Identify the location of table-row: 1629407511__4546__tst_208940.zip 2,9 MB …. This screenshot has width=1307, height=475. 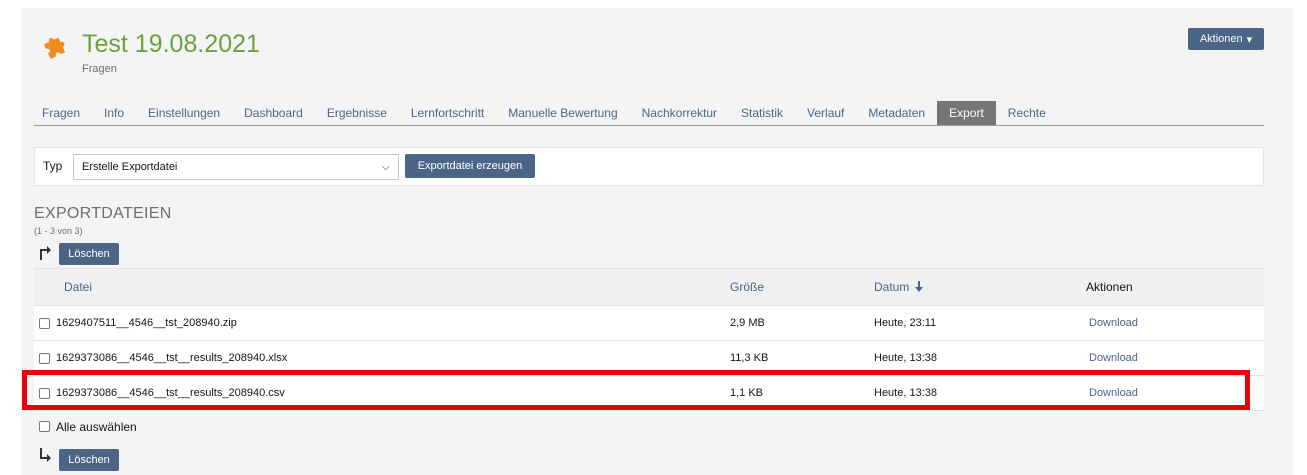
(649, 322).